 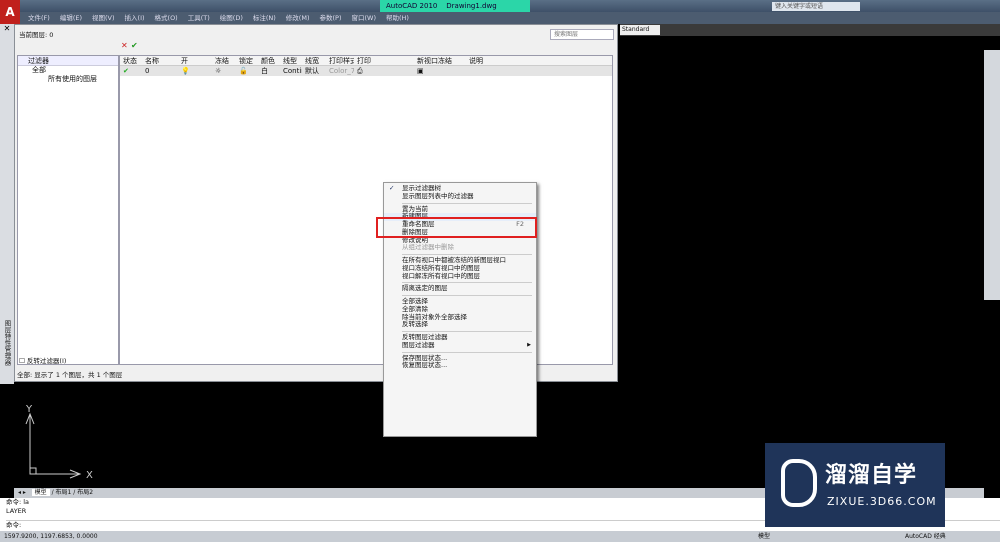 I want to click on cell-plotstyle: Color_7, so click(x=340, y=71).